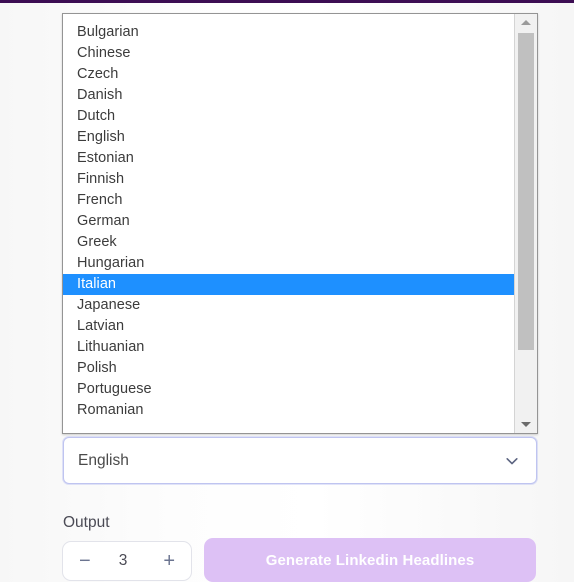 The height and width of the screenshot is (582, 574). I want to click on list-item: German, so click(288, 221).